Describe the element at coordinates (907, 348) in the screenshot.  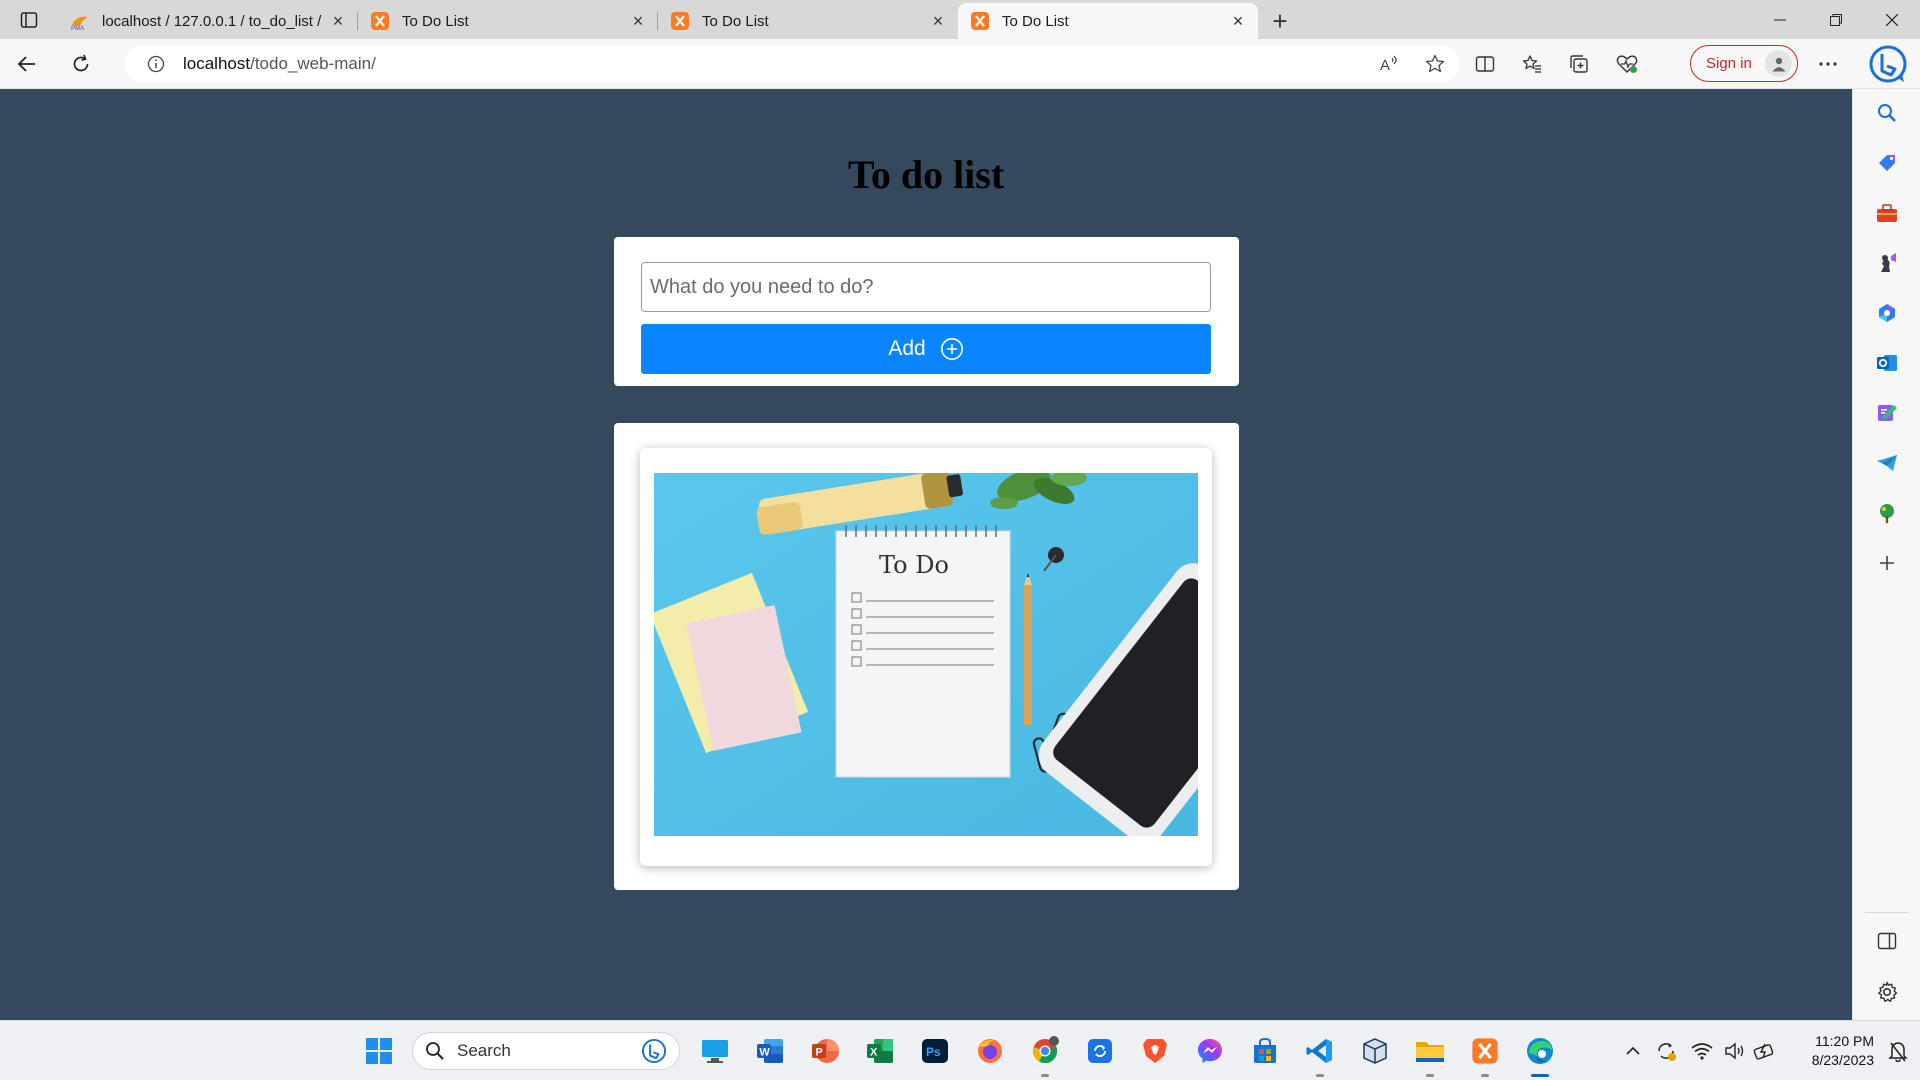
I see `add-button-label: Add` at that location.